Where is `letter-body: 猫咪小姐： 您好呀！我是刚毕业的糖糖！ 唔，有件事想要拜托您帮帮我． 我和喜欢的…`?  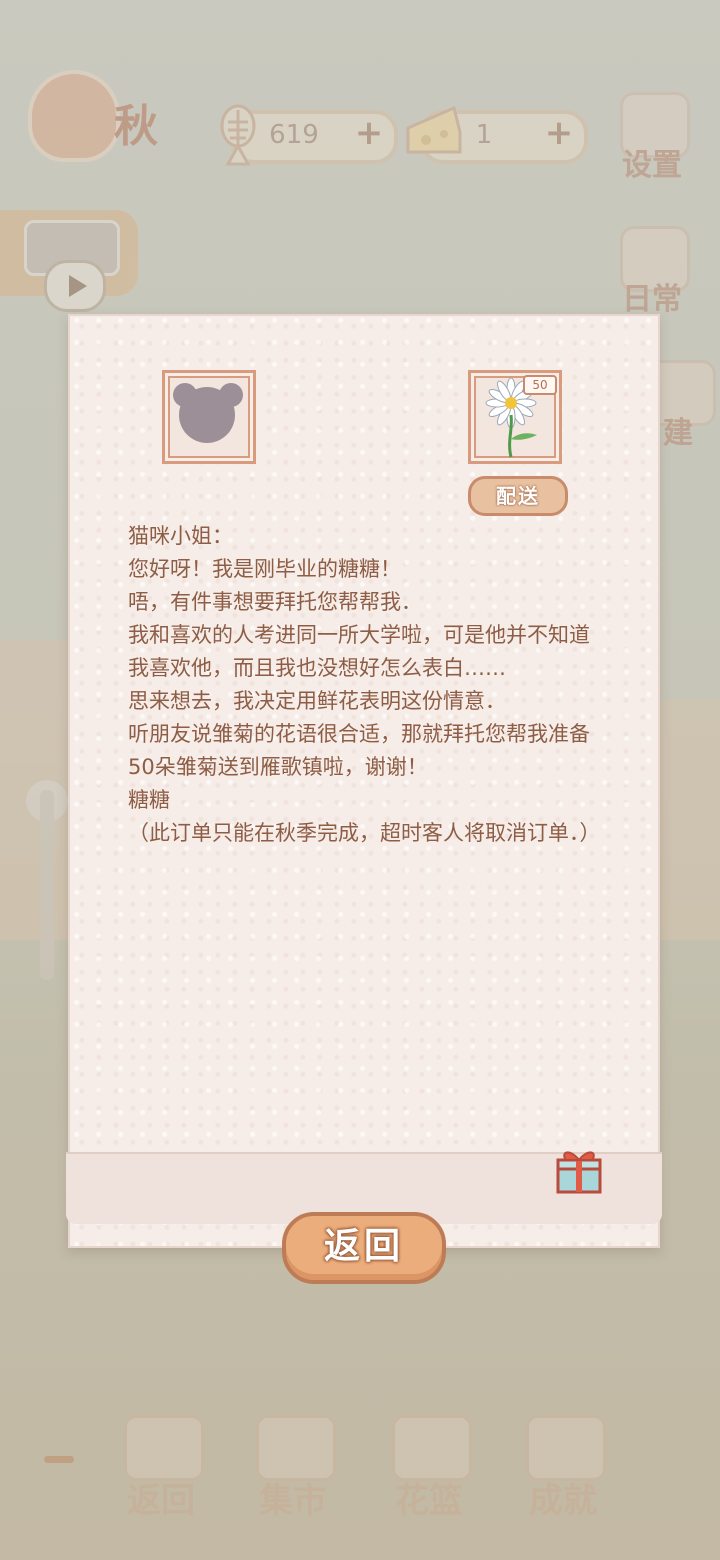 letter-body: 猫咪小姐： 您好呀！我是刚毕业的糖糖！ 唔，有件事想要拜托您帮帮我． 我和喜欢的… is located at coordinates (368, 685).